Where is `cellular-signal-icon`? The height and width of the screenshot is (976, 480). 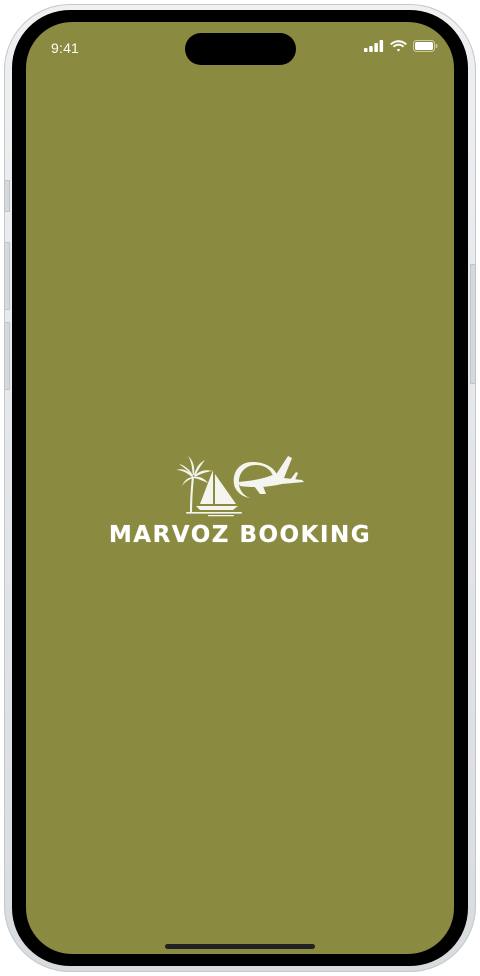 cellular-signal-icon is located at coordinates (374, 48).